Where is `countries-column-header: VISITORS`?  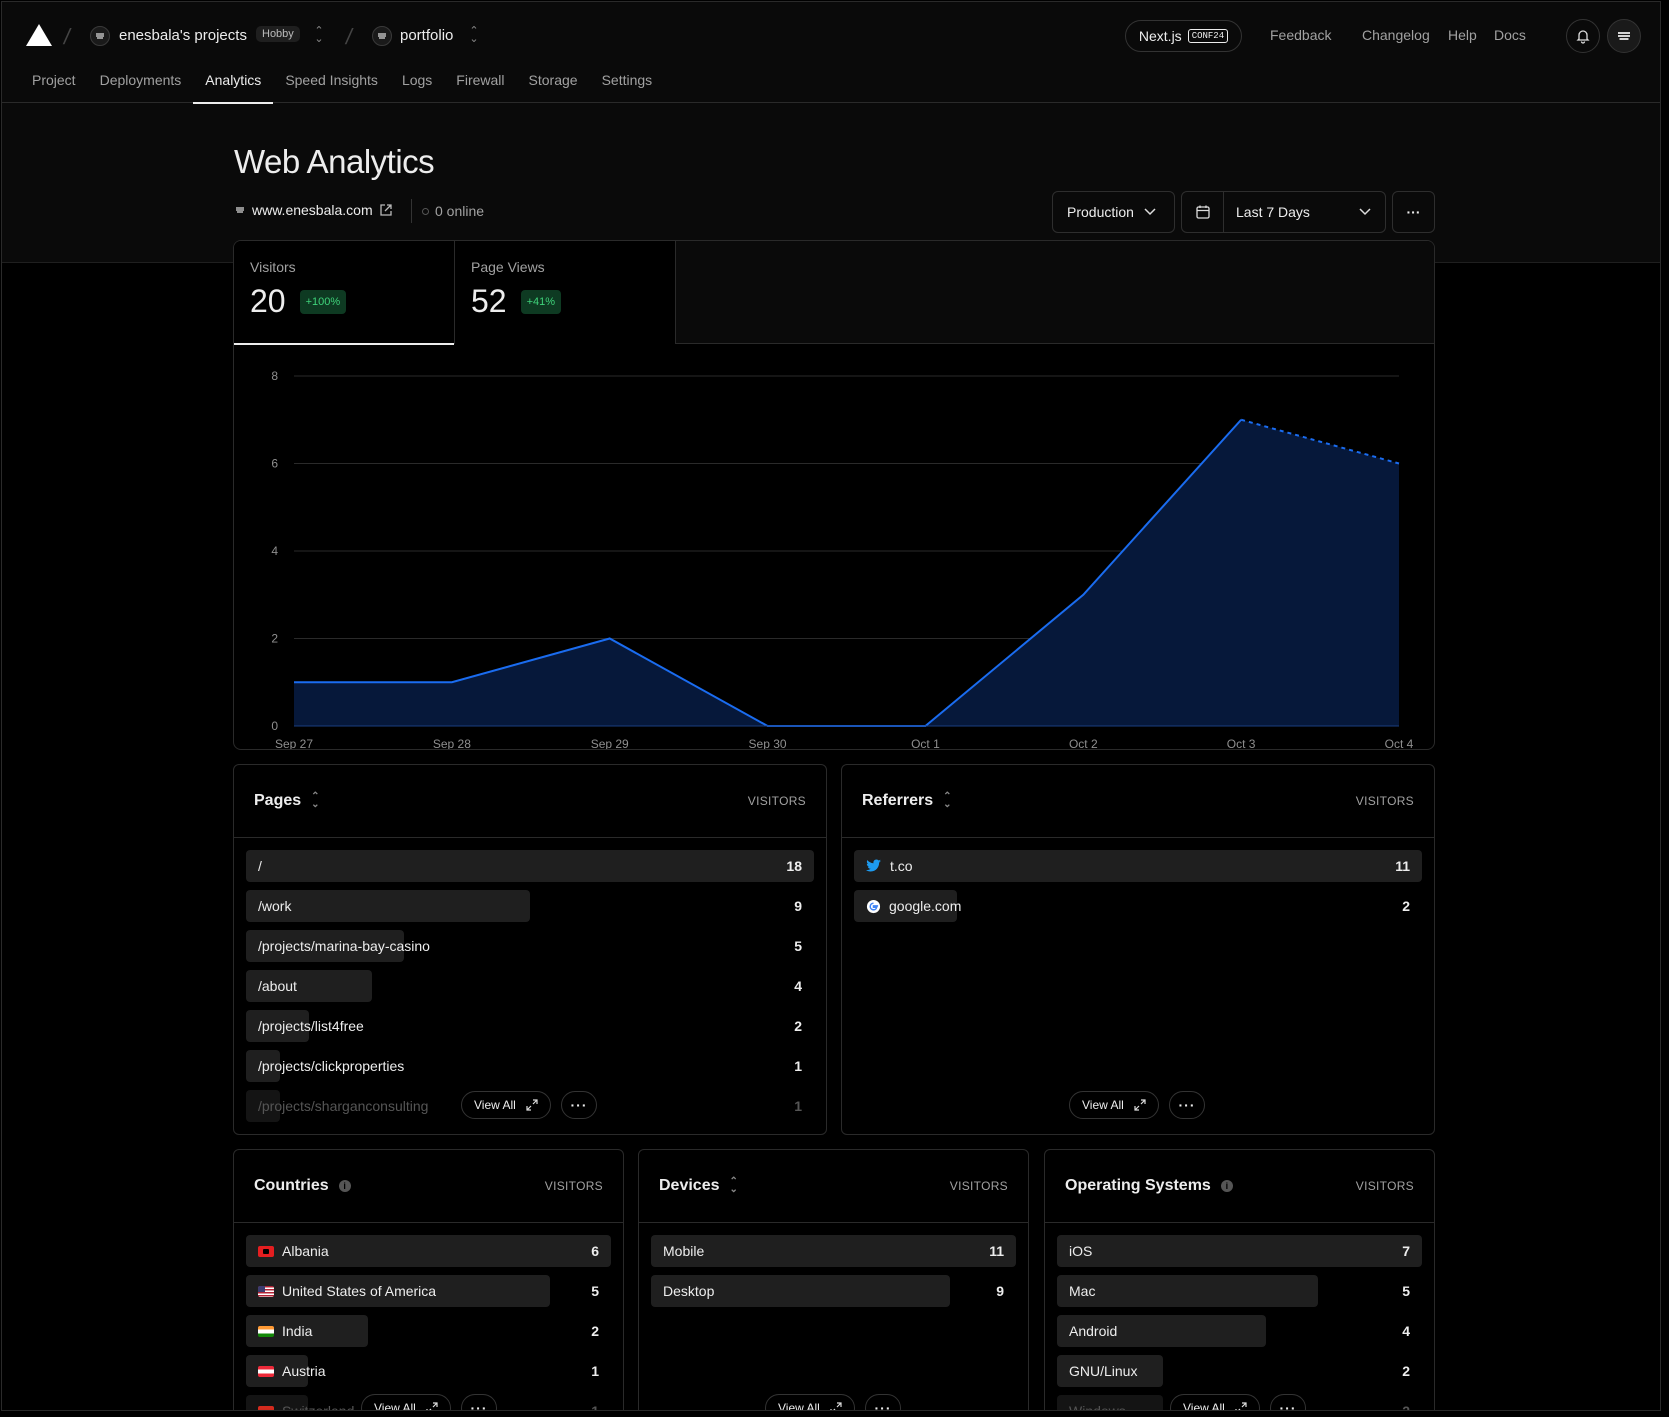 countries-column-header: VISITORS is located at coordinates (573, 1186).